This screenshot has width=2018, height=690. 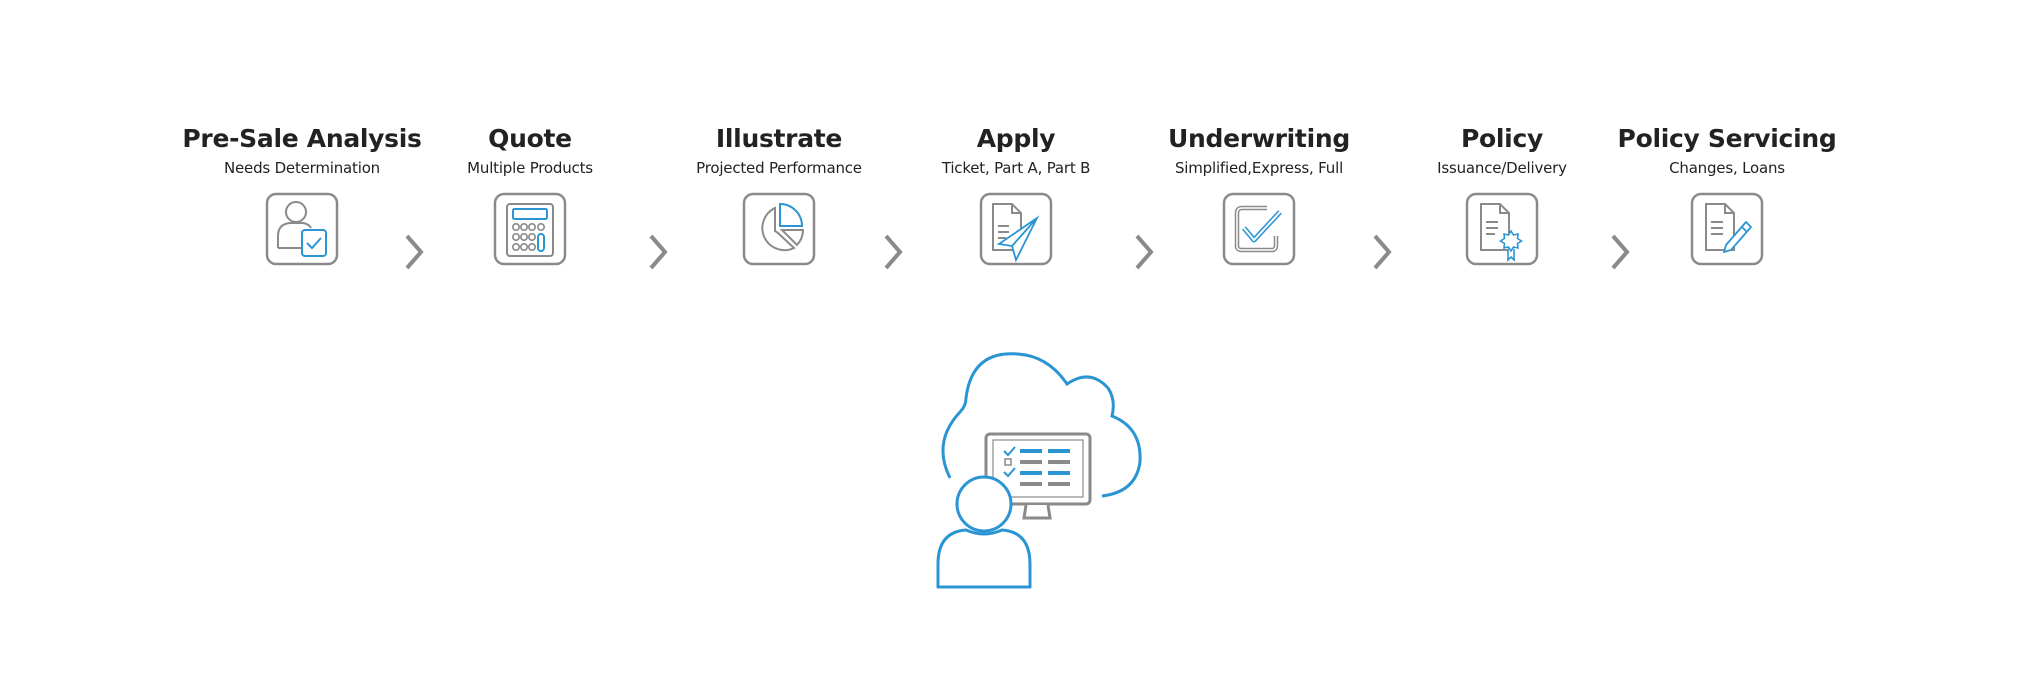 I want to click on step-title: Illustrate, so click(x=779, y=138).